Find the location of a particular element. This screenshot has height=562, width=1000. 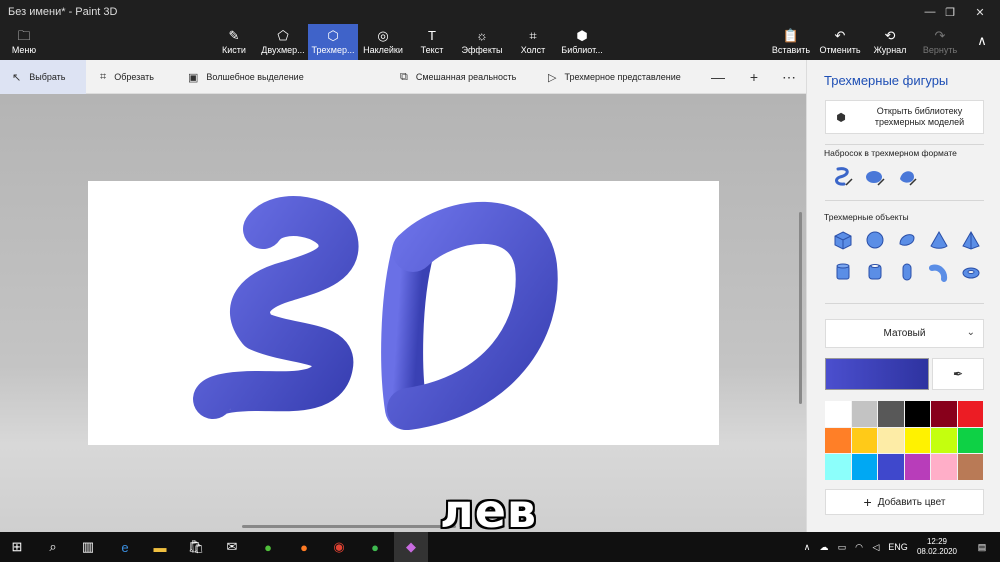

language-indicator: ENG is located at coordinates (898, 547).